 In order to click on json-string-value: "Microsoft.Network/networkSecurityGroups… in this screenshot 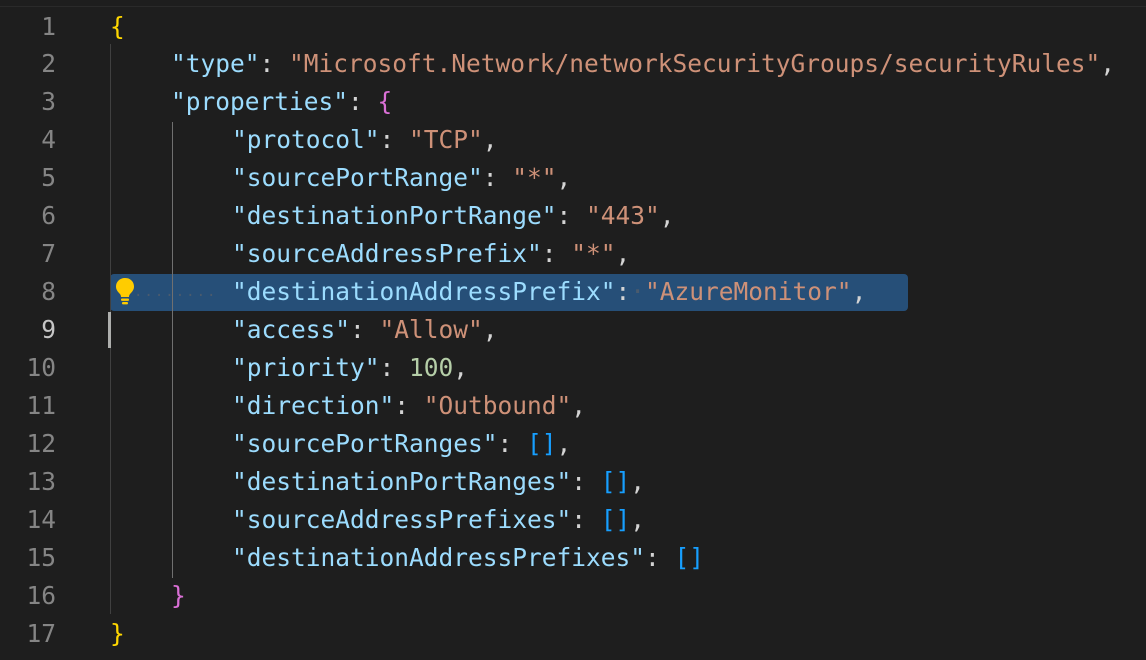, I will do `click(695, 63)`.